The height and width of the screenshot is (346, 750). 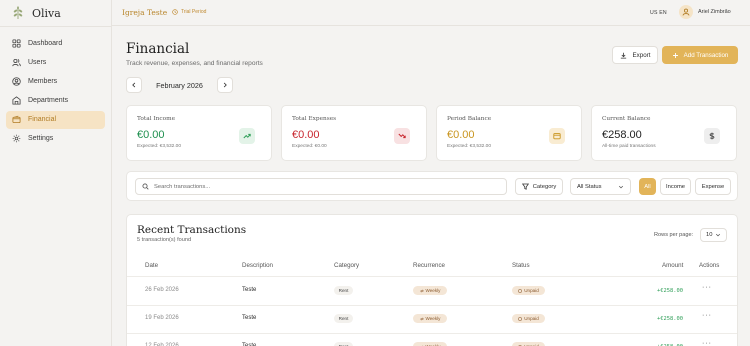 I want to click on rows-per-page-label: Rows per page:, so click(x=674, y=235).